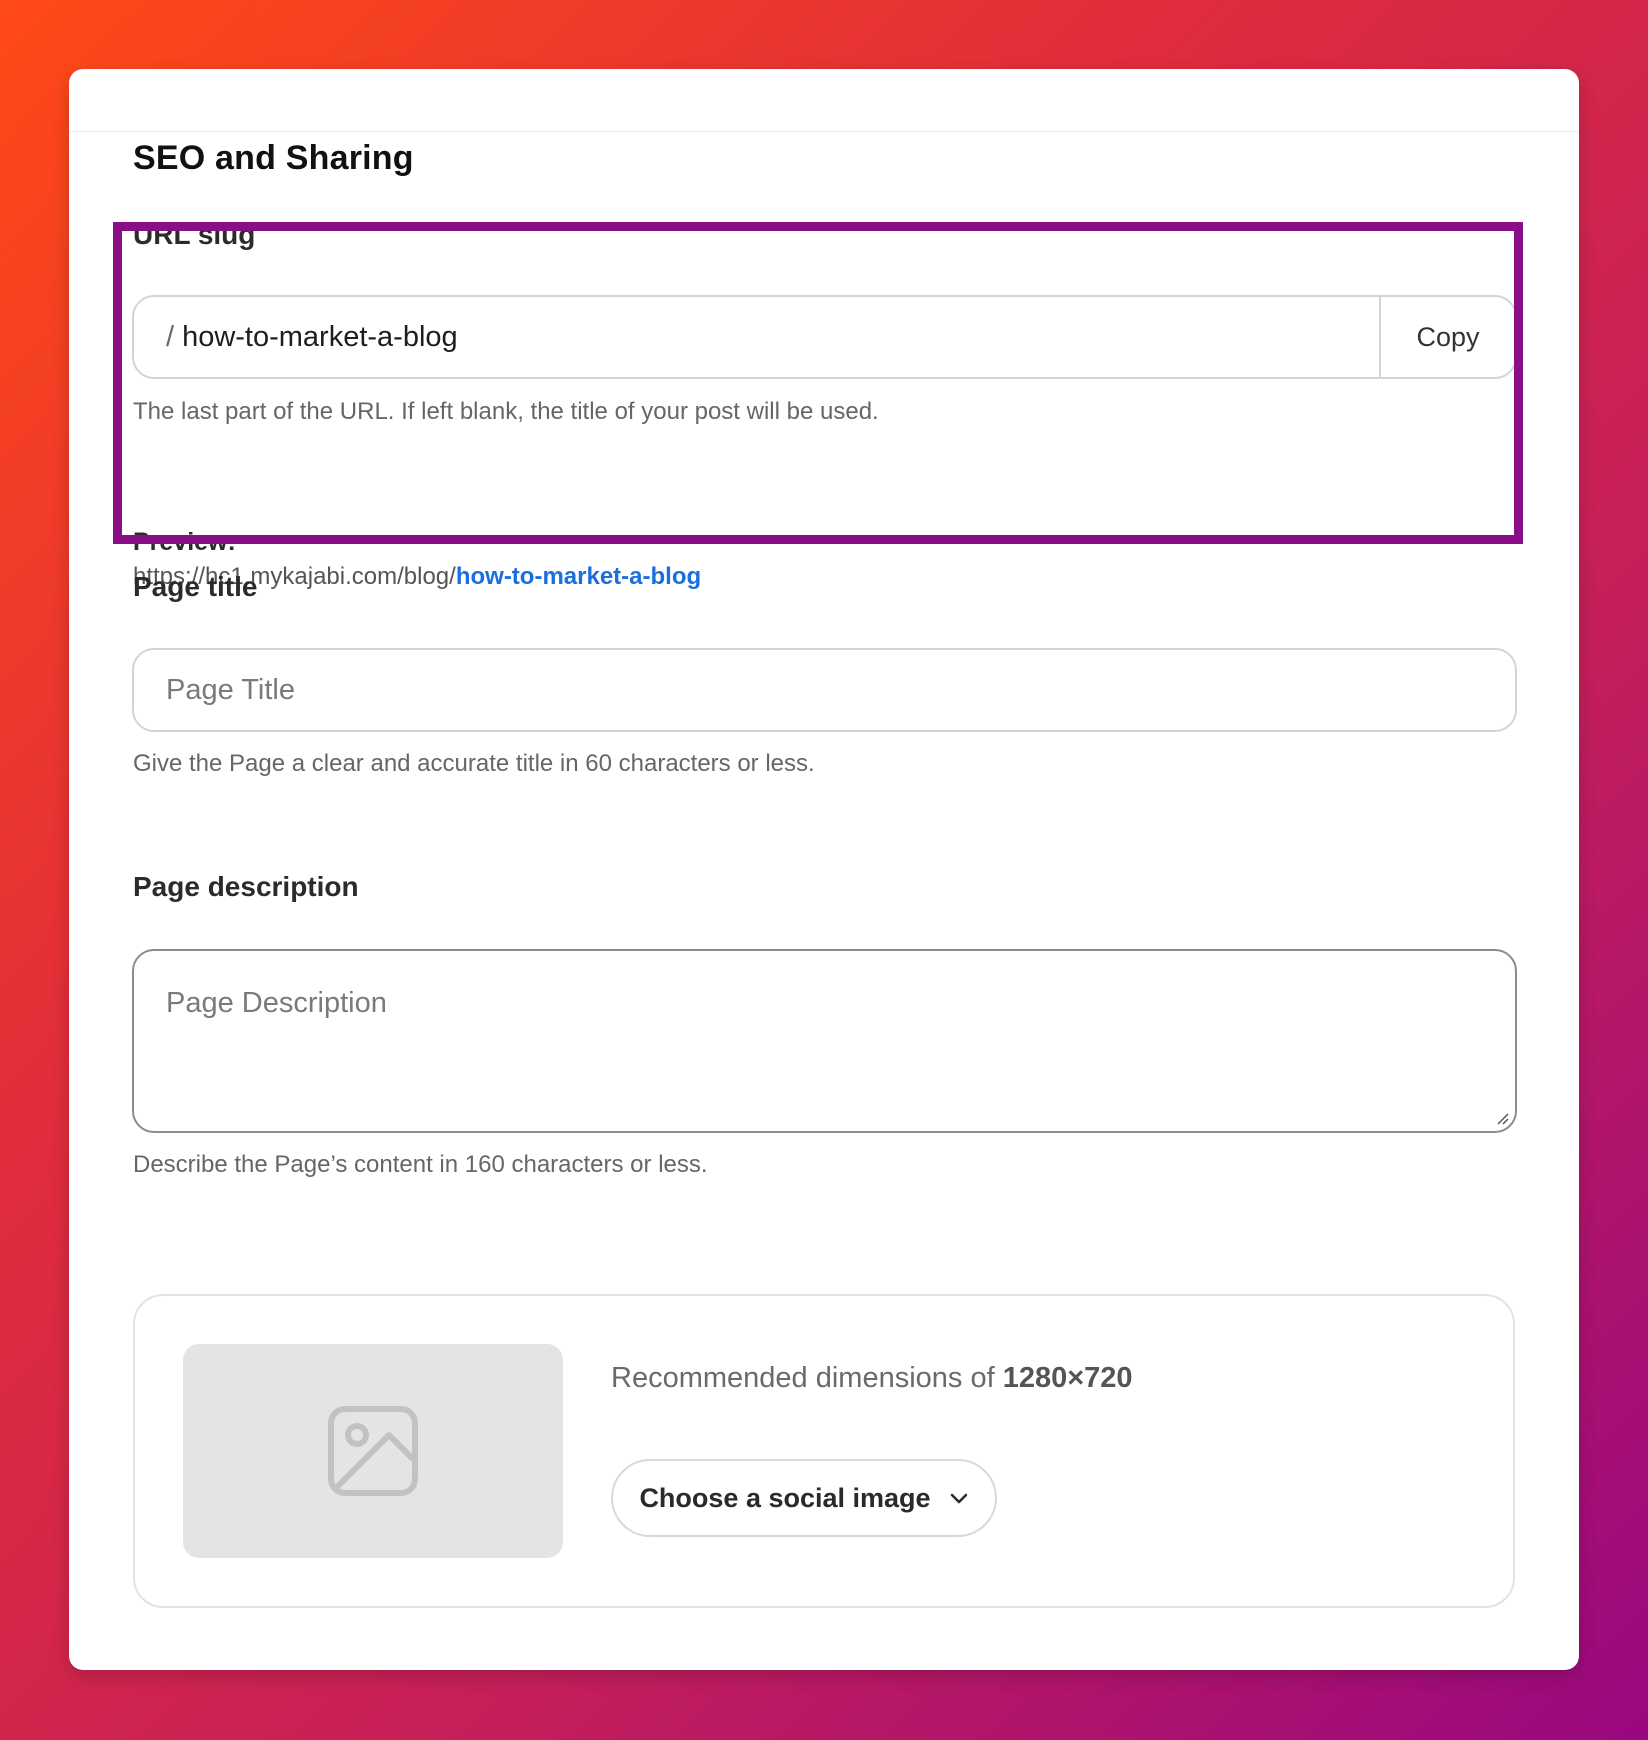 The image size is (1648, 1740). I want to click on page-title-field, so click(824, 690).